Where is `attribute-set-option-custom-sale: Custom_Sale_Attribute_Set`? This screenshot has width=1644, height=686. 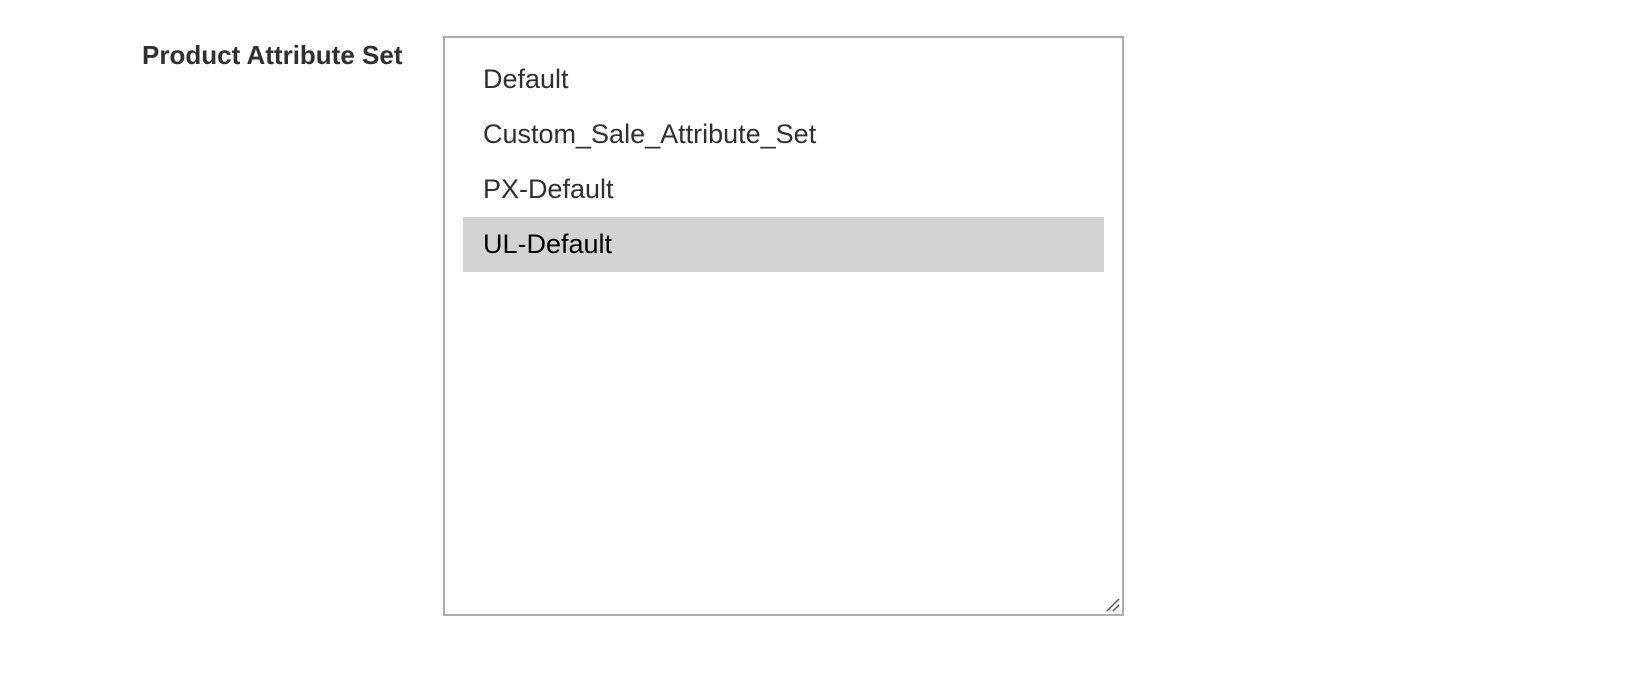 attribute-set-option-custom-sale: Custom_Sale_Attribute_Set is located at coordinates (783, 134).